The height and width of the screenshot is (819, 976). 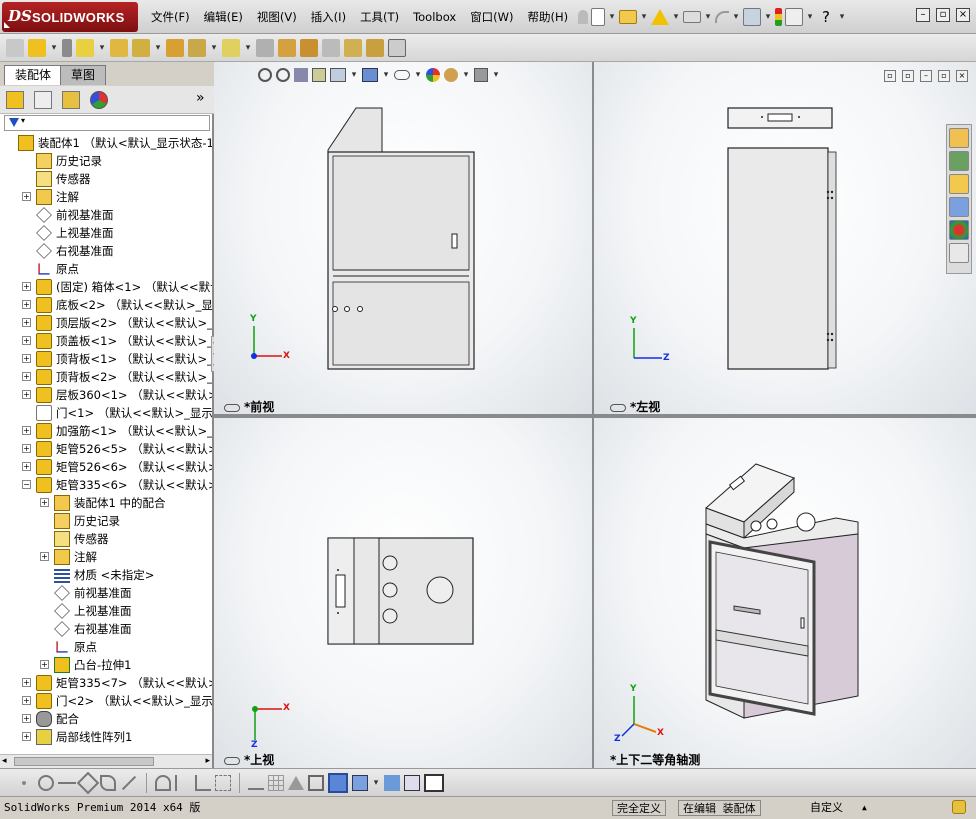 What do you see at coordinates (943, 15) in the screenshot?
I see `restore-icon: ▫` at bounding box center [943, 15].